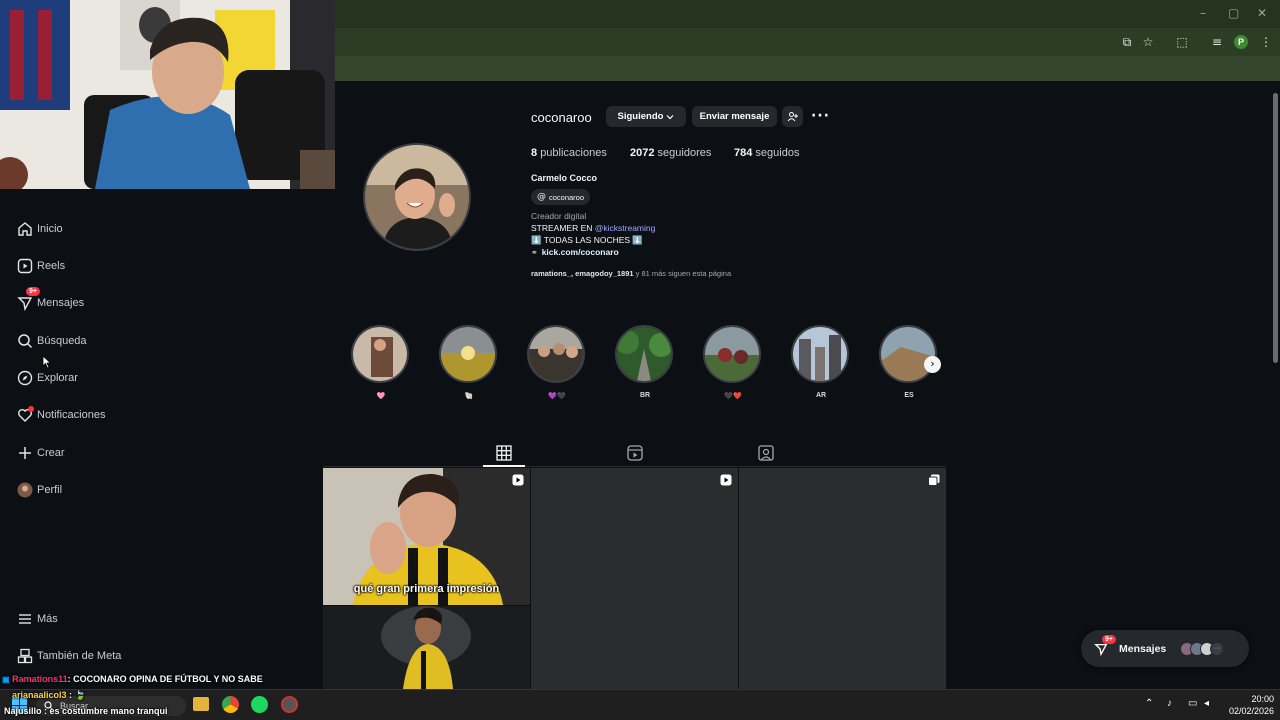 The width and height of the screenshot is (1280, 720). What do you see at coordinates (76, 695) in the screenshot?
I see `chat-text: : 🍃` at bounding box center [76, 695].